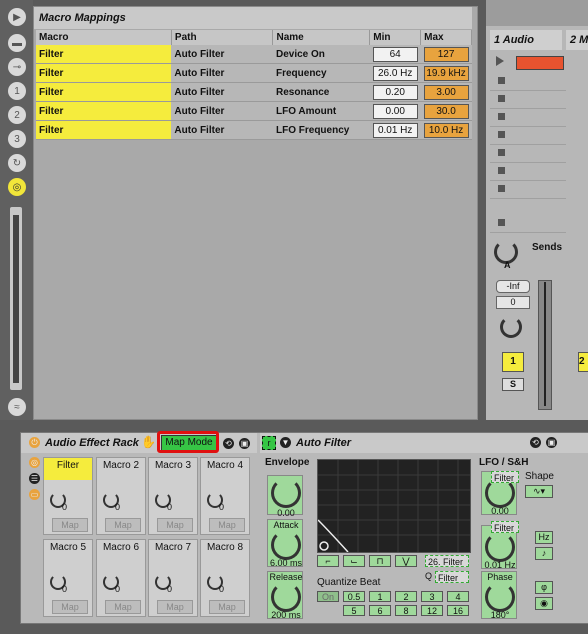 The height and width of the screenshot is (634, 588). Describe the element at coordinates (173, 578) in the screenshot. I see `macro-knob-7: Macro 7 0 Map` at that location.